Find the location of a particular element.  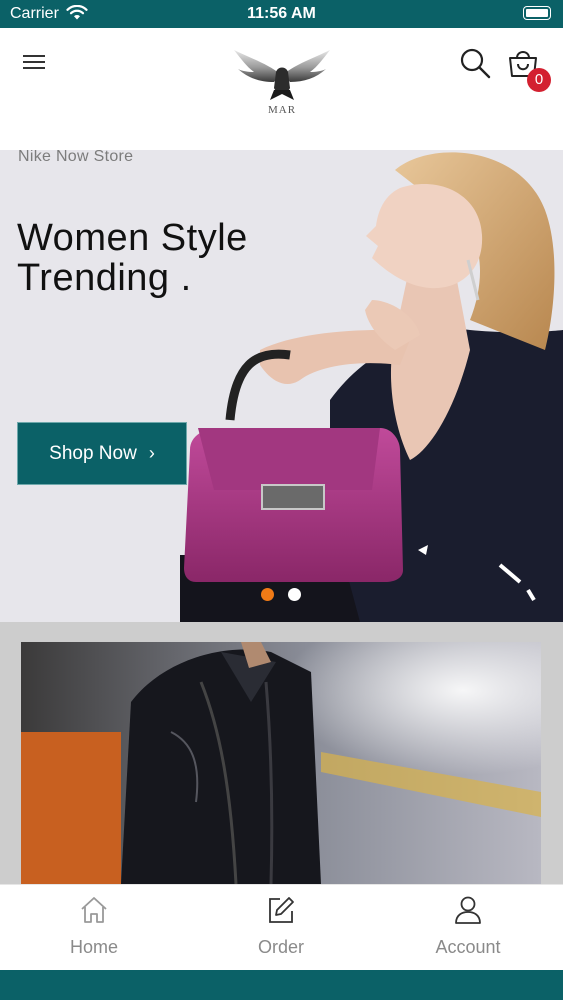

menu-icon is located at coordinates (34, 62).